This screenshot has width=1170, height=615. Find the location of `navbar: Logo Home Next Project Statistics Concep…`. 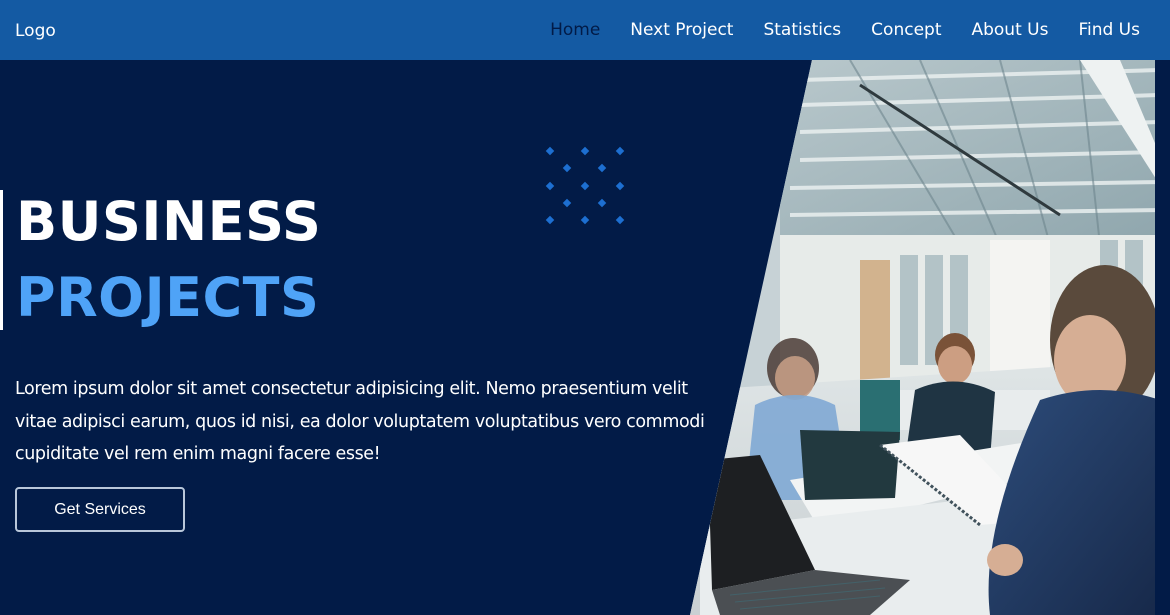

navbar: Logo Home Next Project Statistics Concep… is located at coordinates (585, 30).